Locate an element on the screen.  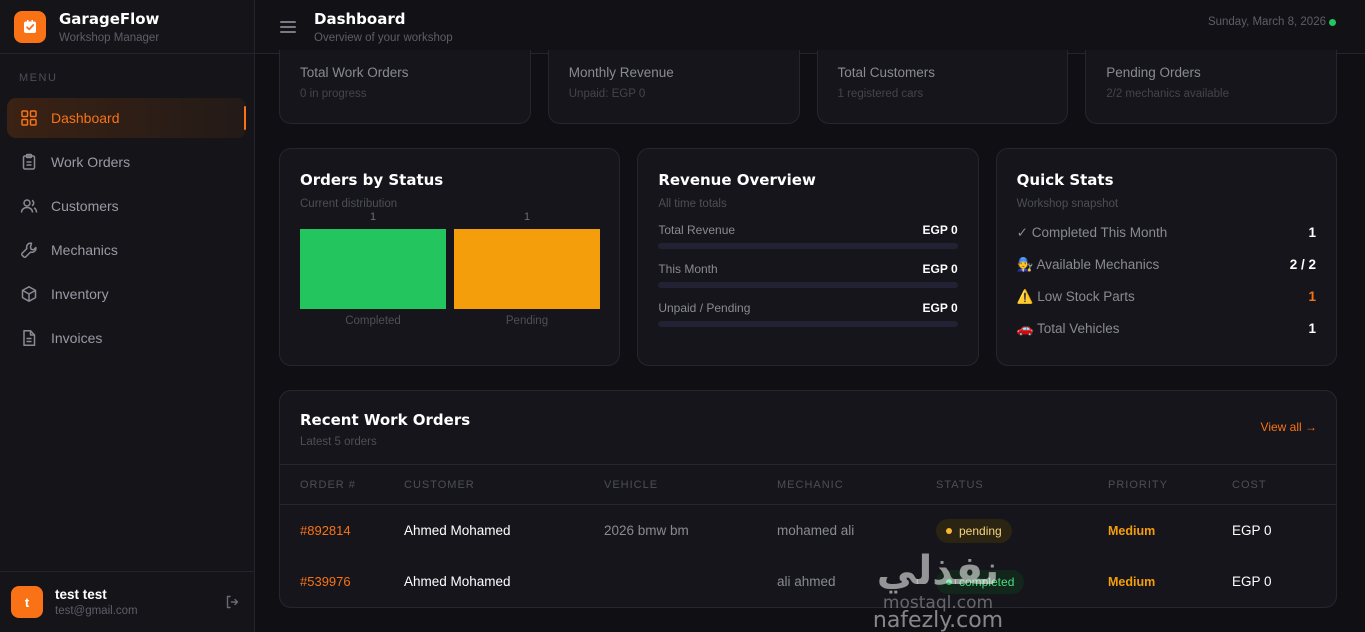
status-cell: pending is located at coordinates (1022, 530).